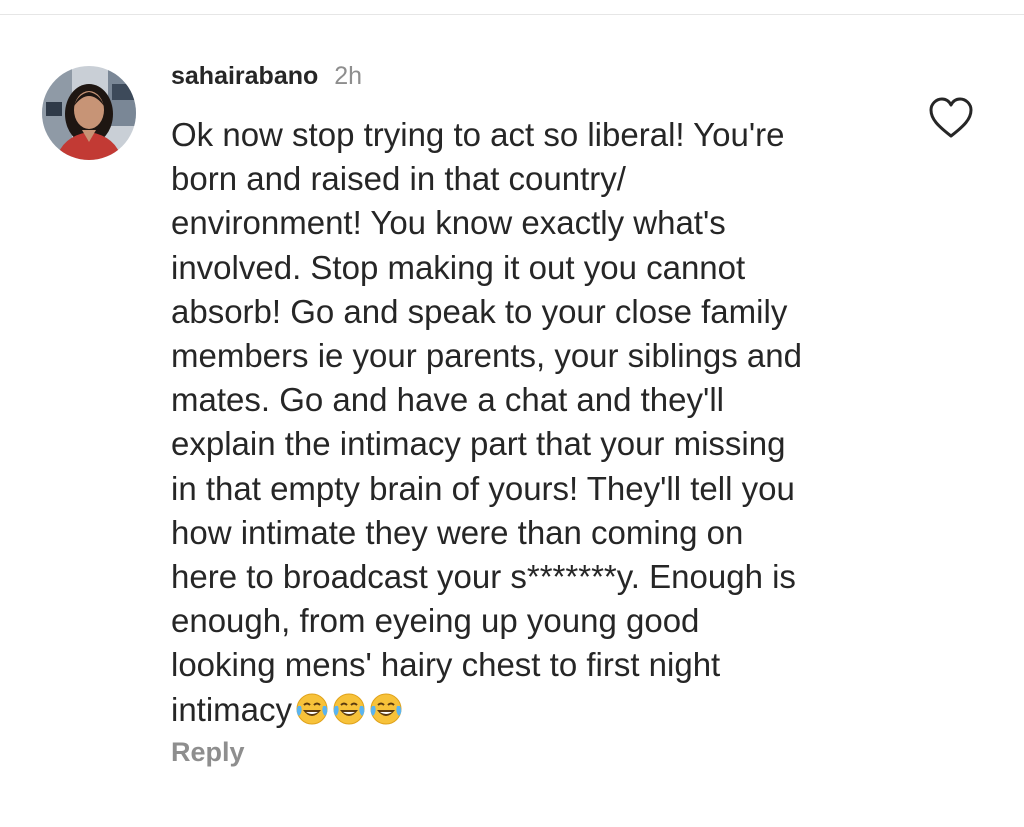 This screenshot has height=827, width=1024. Describe the element at coordinates (89, 113) in the screenshot. I see `avatar` at that location.